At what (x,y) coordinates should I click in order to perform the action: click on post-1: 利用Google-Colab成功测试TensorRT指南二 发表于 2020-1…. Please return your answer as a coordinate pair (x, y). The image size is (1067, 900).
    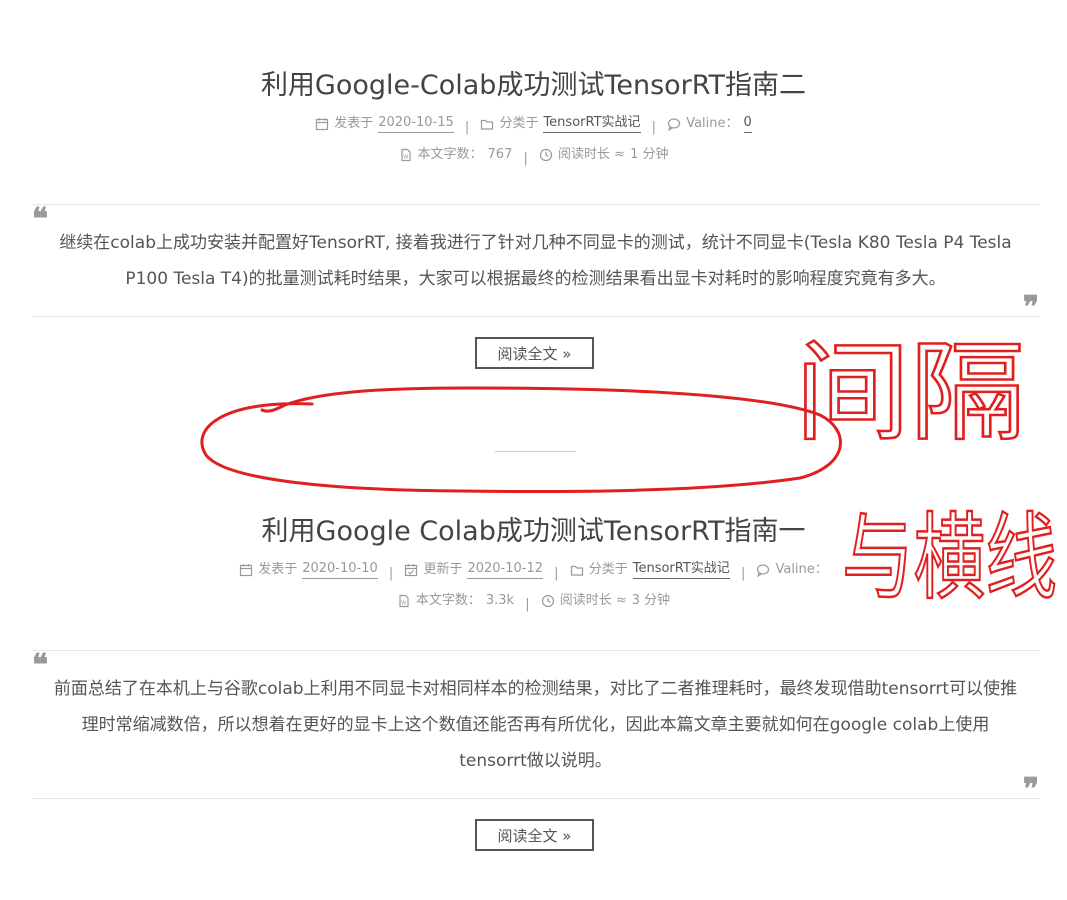
    Looking at the image, I should click on (533, 118).